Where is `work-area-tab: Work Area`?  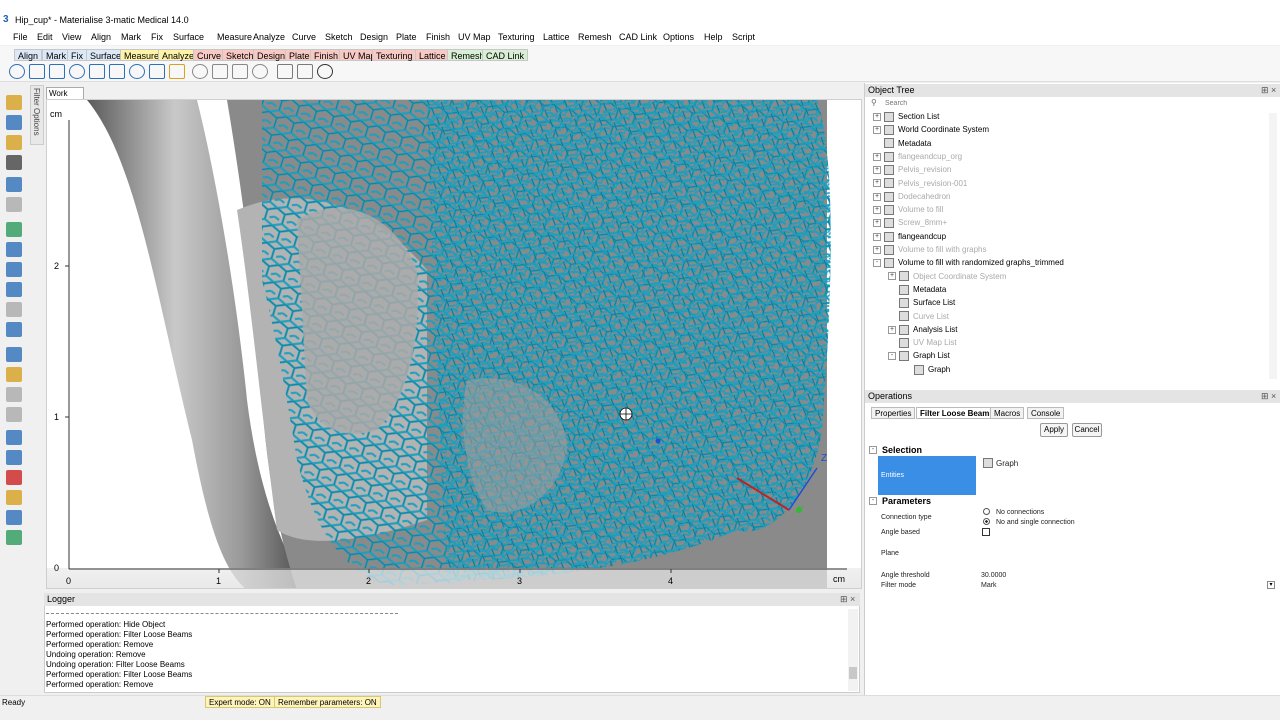
work-area-tab: Work Area is located at coordinates (65, 98).